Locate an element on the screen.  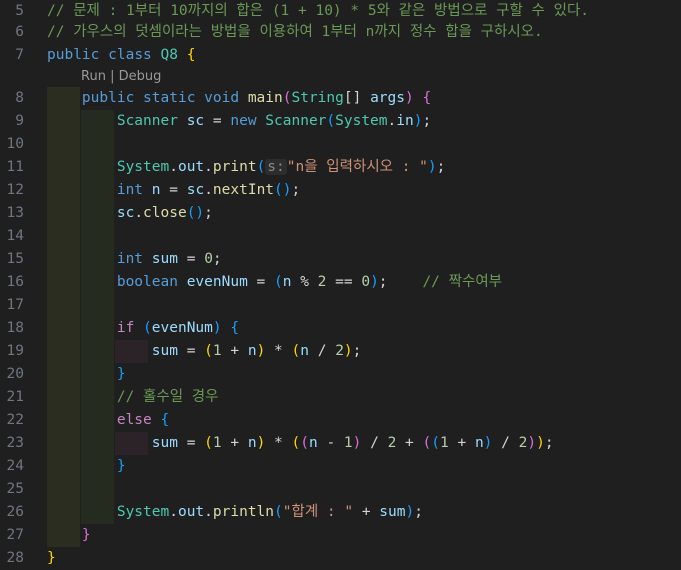
code-line-9: Scanner sc = new Scanner(System.in); is located at coordinates (364, 121).